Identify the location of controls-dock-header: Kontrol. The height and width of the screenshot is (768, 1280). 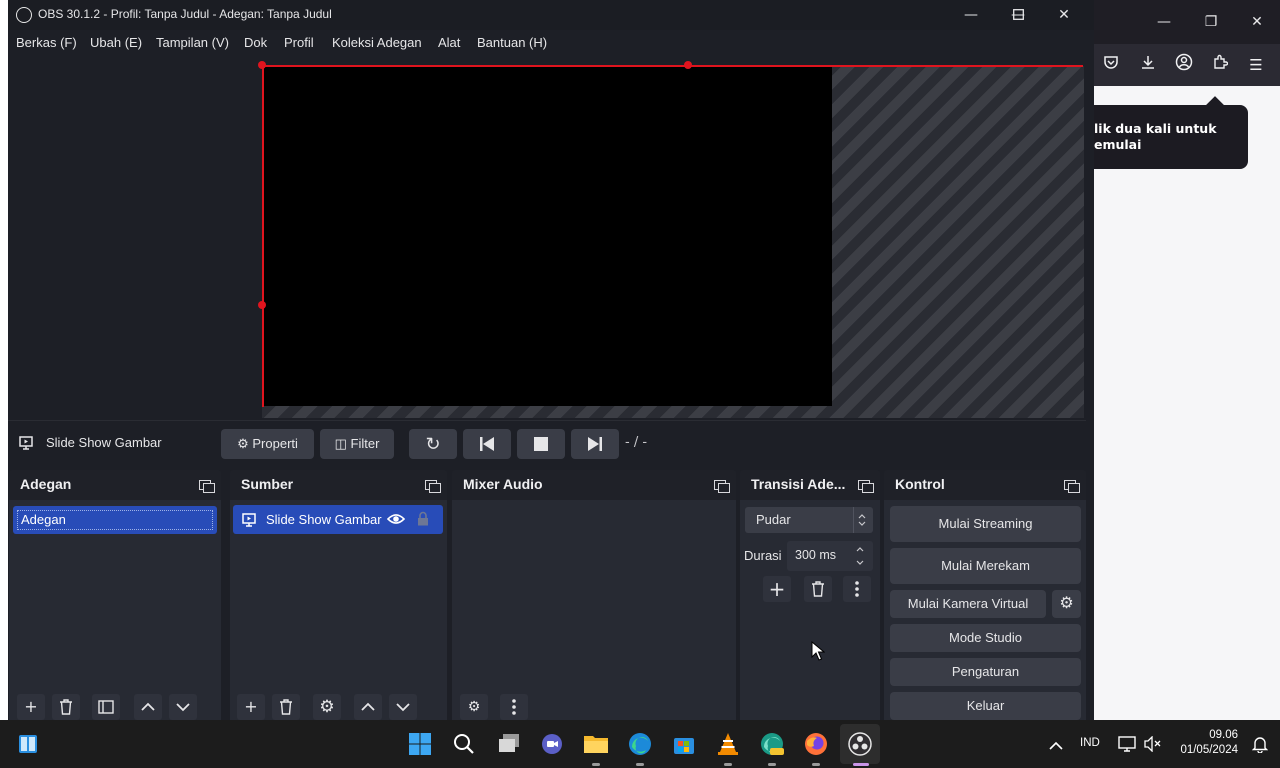
(985, 485).